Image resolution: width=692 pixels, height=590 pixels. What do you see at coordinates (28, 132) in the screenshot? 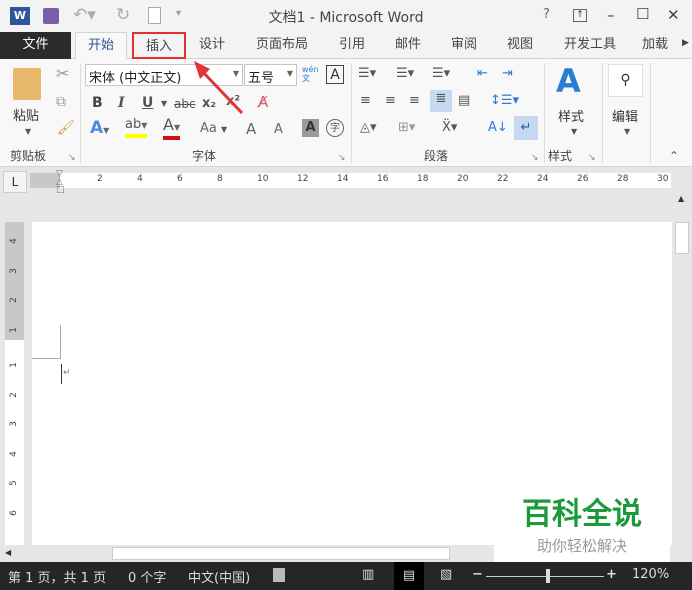
I see `paste-dropdown-icon: ▼` at bounding box center [28, 132].